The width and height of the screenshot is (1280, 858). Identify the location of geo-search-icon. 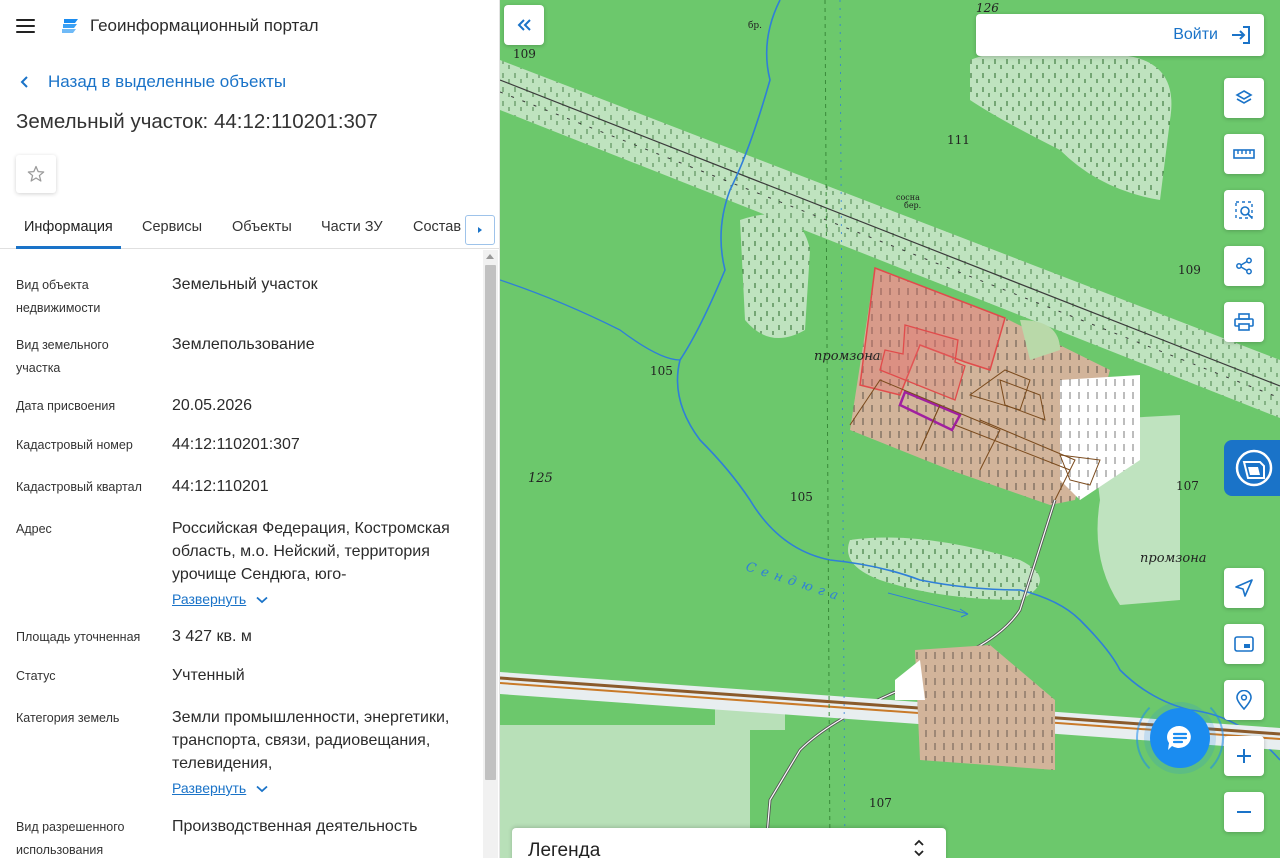
(1244, 700).